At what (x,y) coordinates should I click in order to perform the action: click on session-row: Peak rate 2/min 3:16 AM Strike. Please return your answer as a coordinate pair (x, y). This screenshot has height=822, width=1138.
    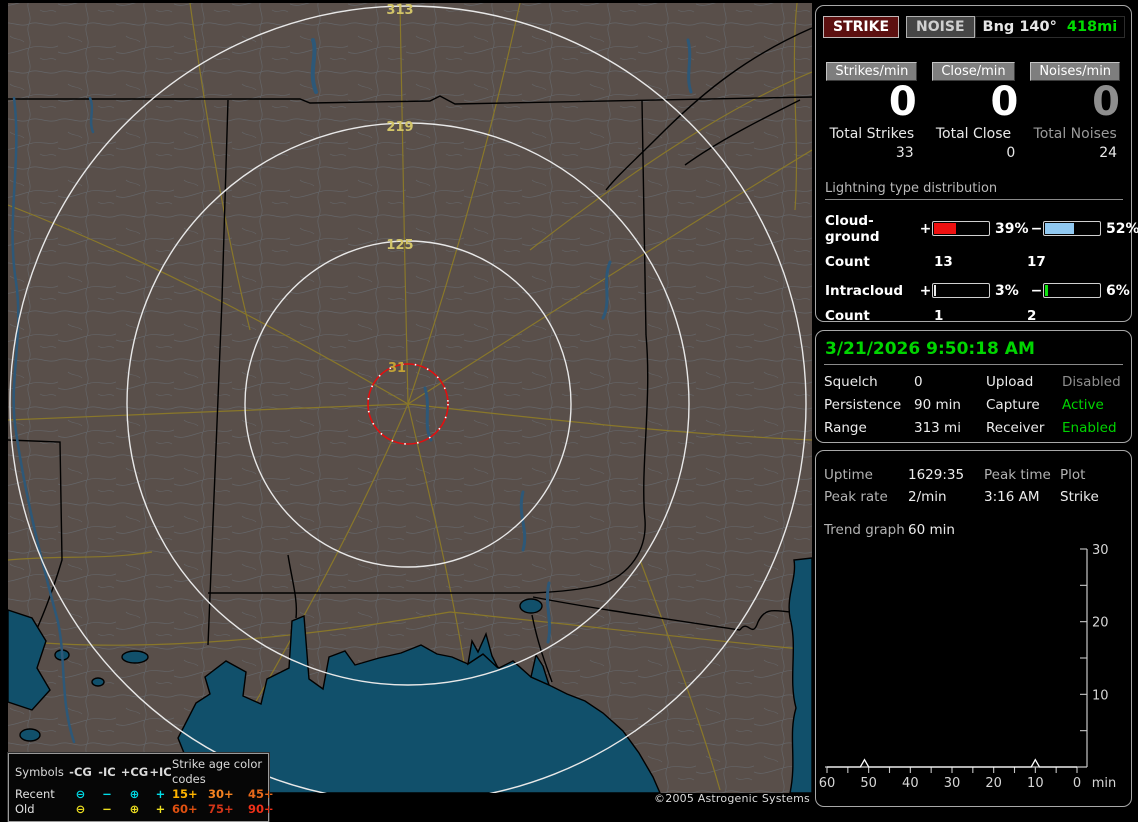
    Looking at the image, I should click on (973, 497).